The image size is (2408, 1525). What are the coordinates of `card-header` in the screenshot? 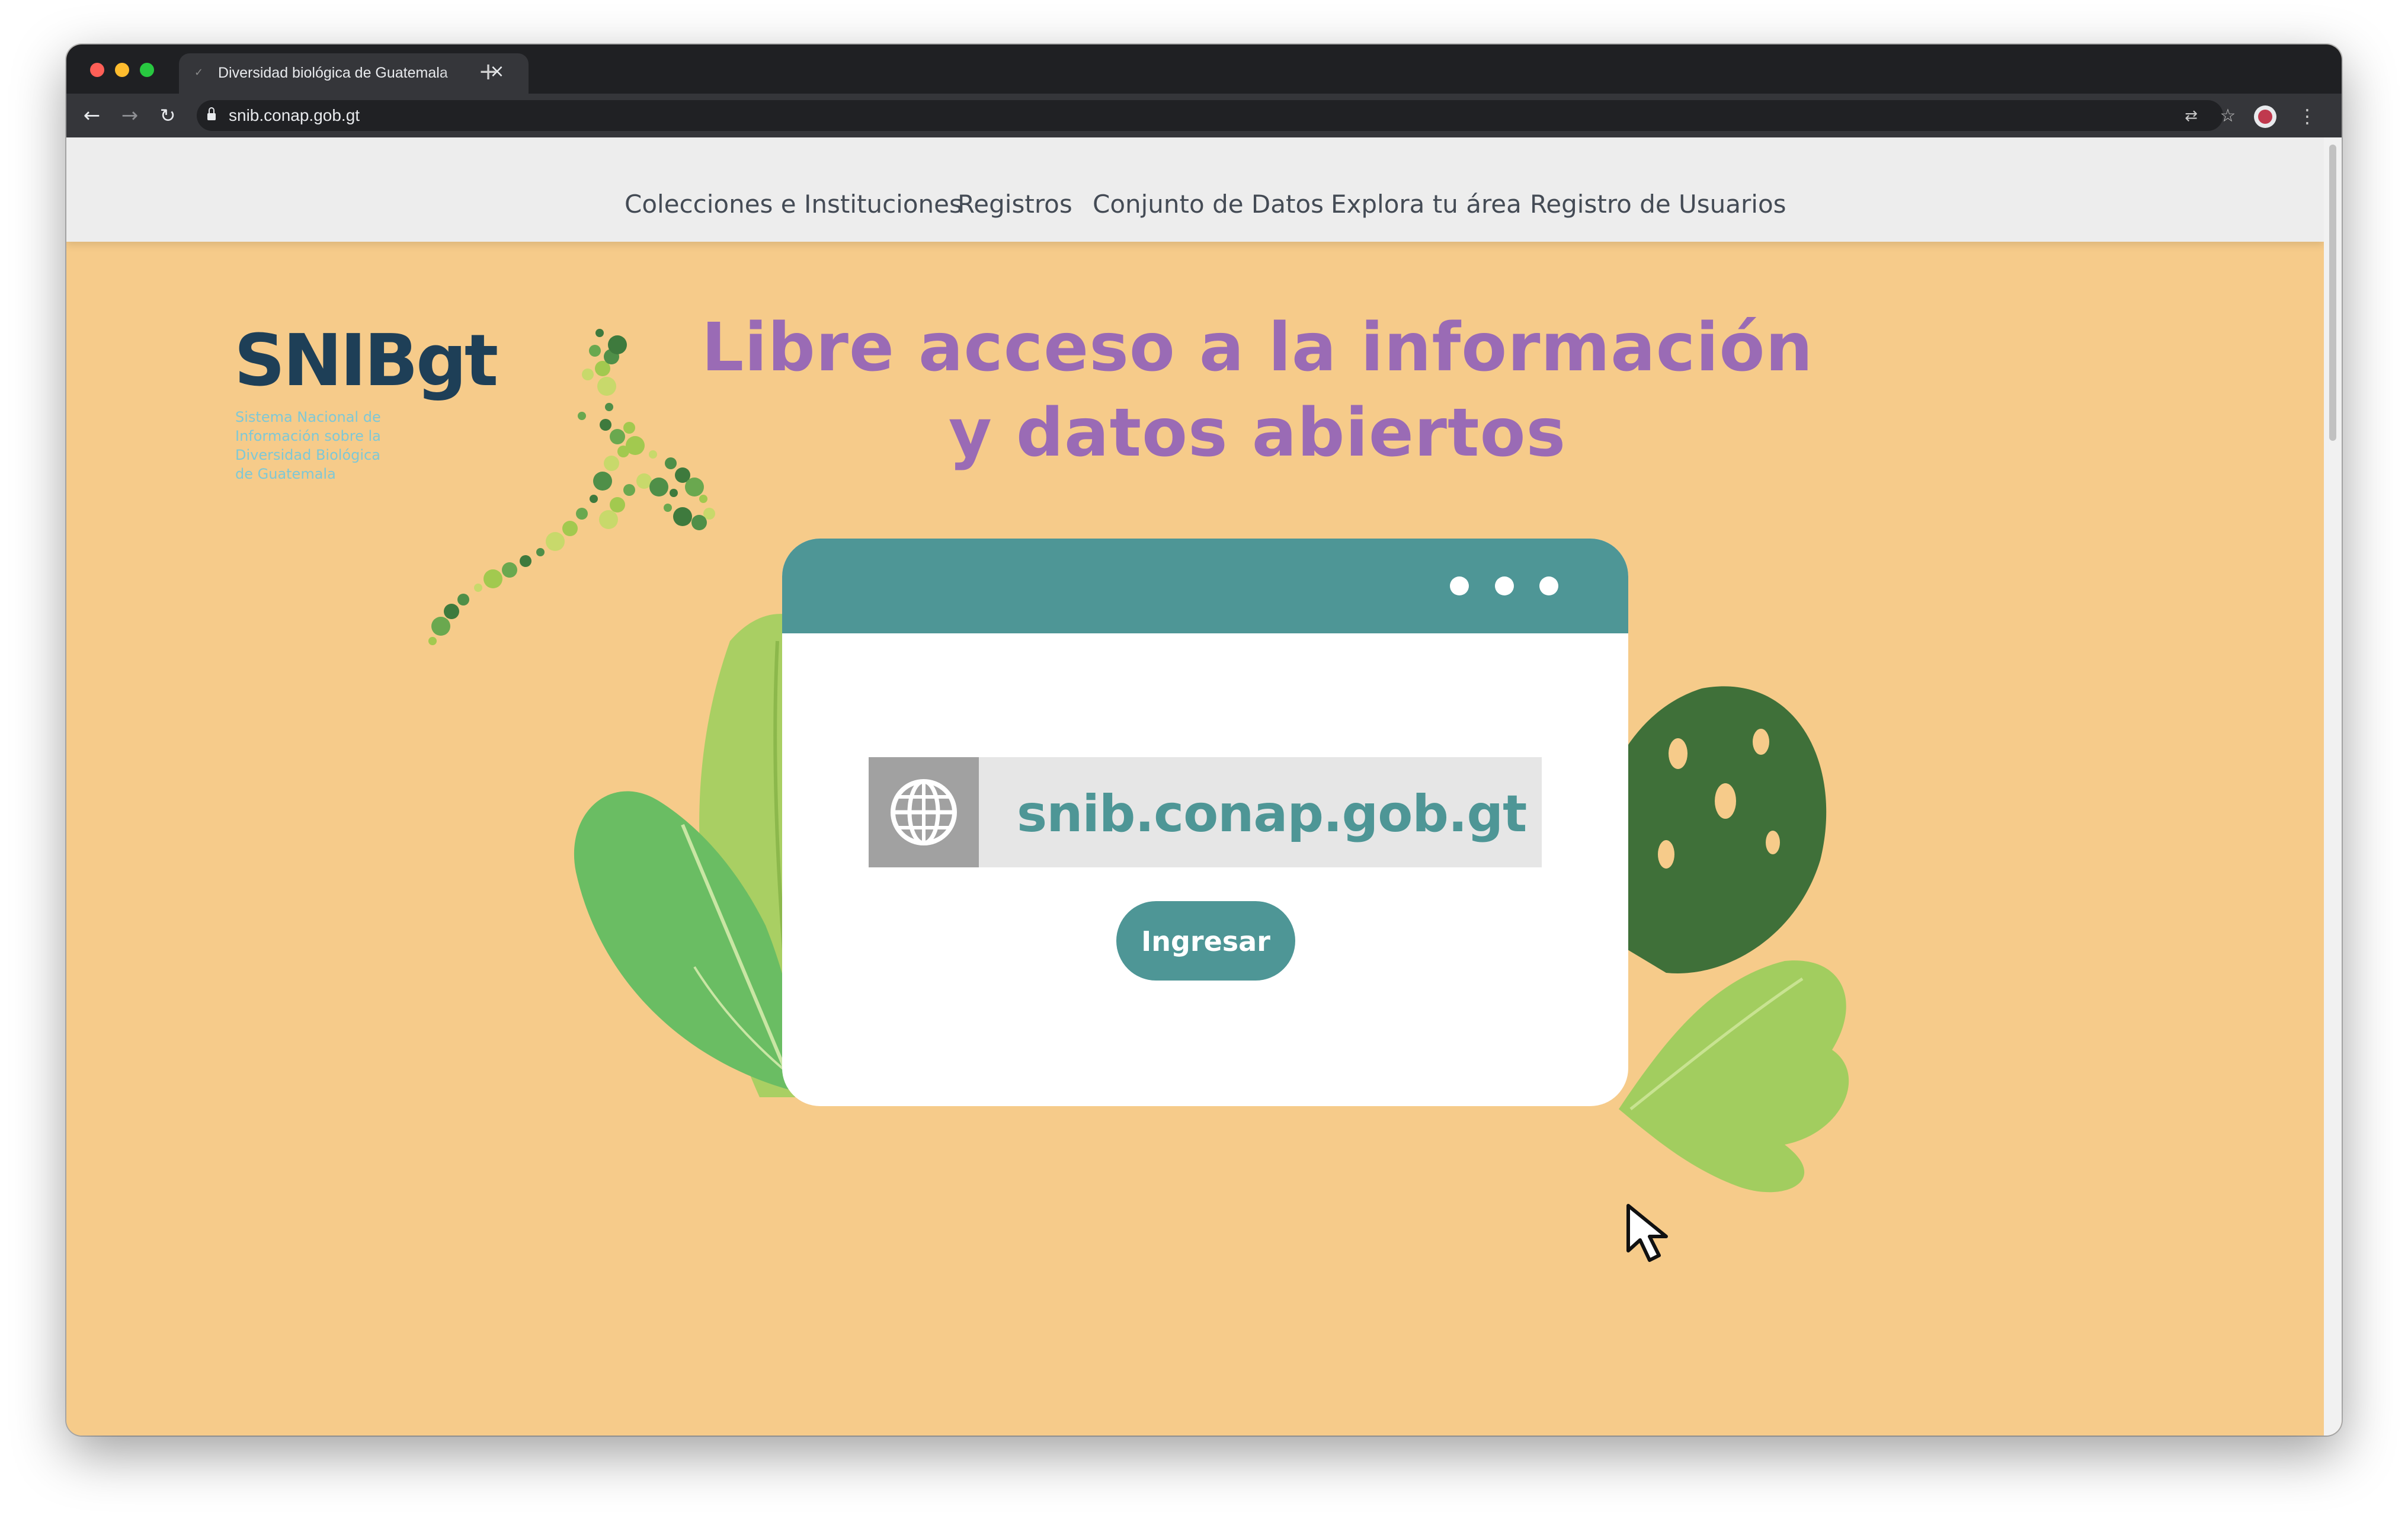 It's located at (1205, 586).